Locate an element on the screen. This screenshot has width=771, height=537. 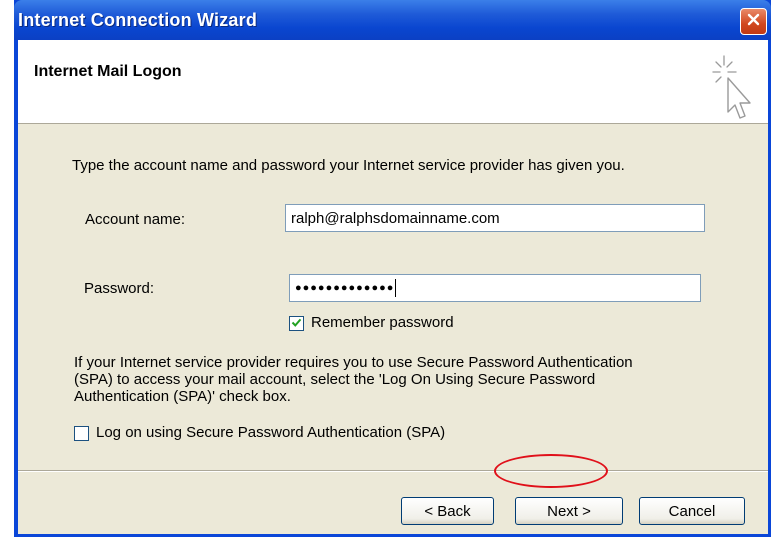
spa-checkbox is located at coordinates (81, 433).